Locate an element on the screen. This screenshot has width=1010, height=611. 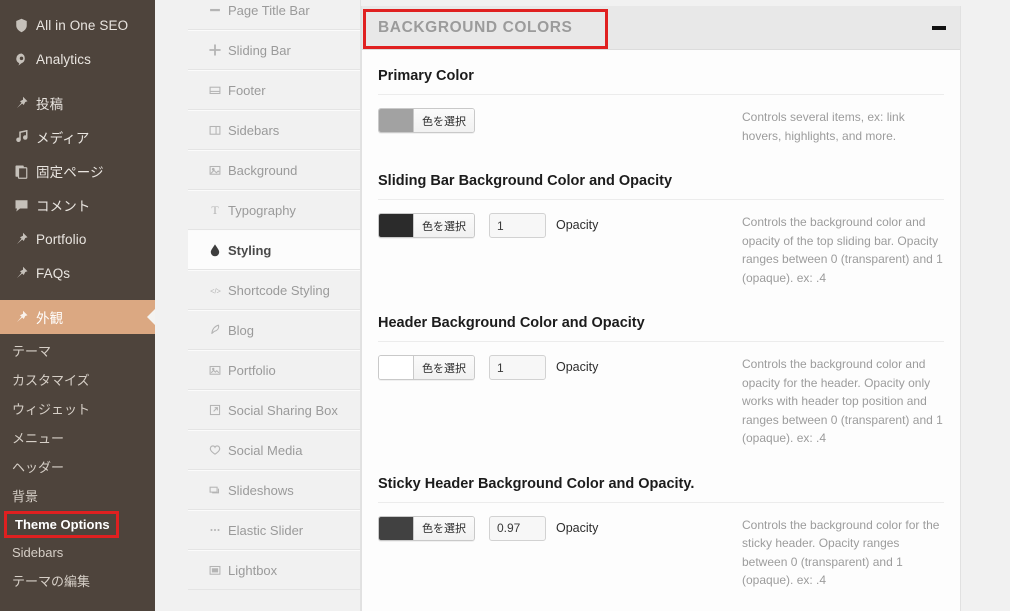
quill-icon is located at coordinates (215, 330).